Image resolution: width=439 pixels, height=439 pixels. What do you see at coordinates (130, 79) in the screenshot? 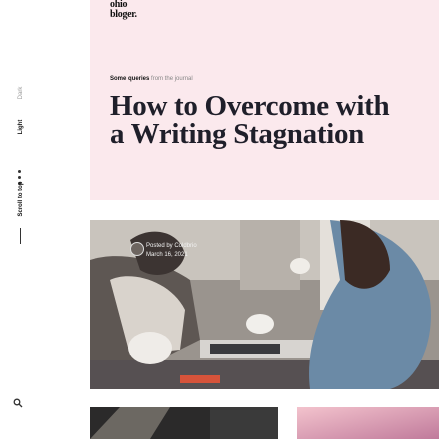
I see `kicker-bold: Some queries` at bounding box center [130, 79].